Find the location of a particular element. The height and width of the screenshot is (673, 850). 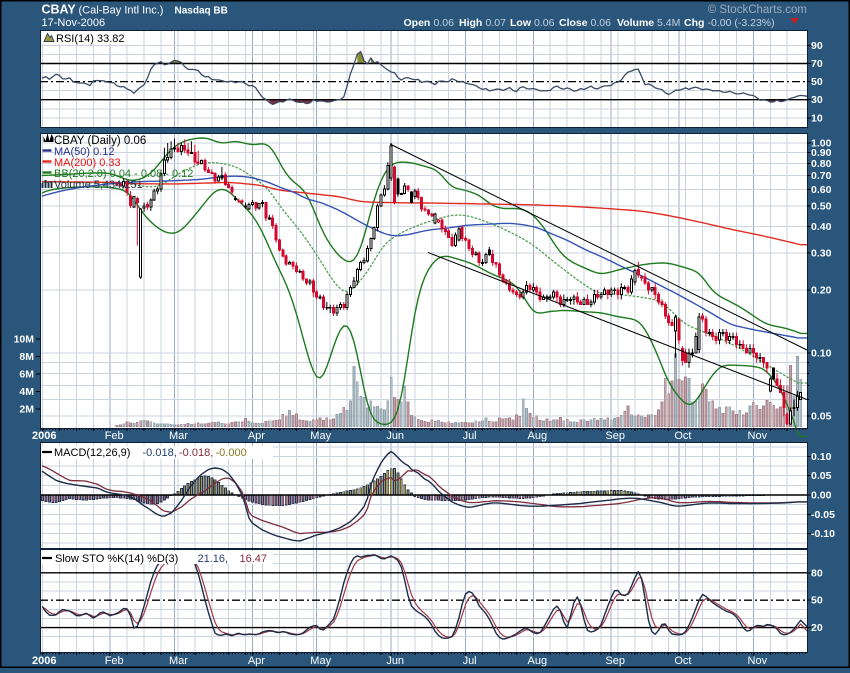

svg-text: 0.07 is located at coordinates (496, 23).